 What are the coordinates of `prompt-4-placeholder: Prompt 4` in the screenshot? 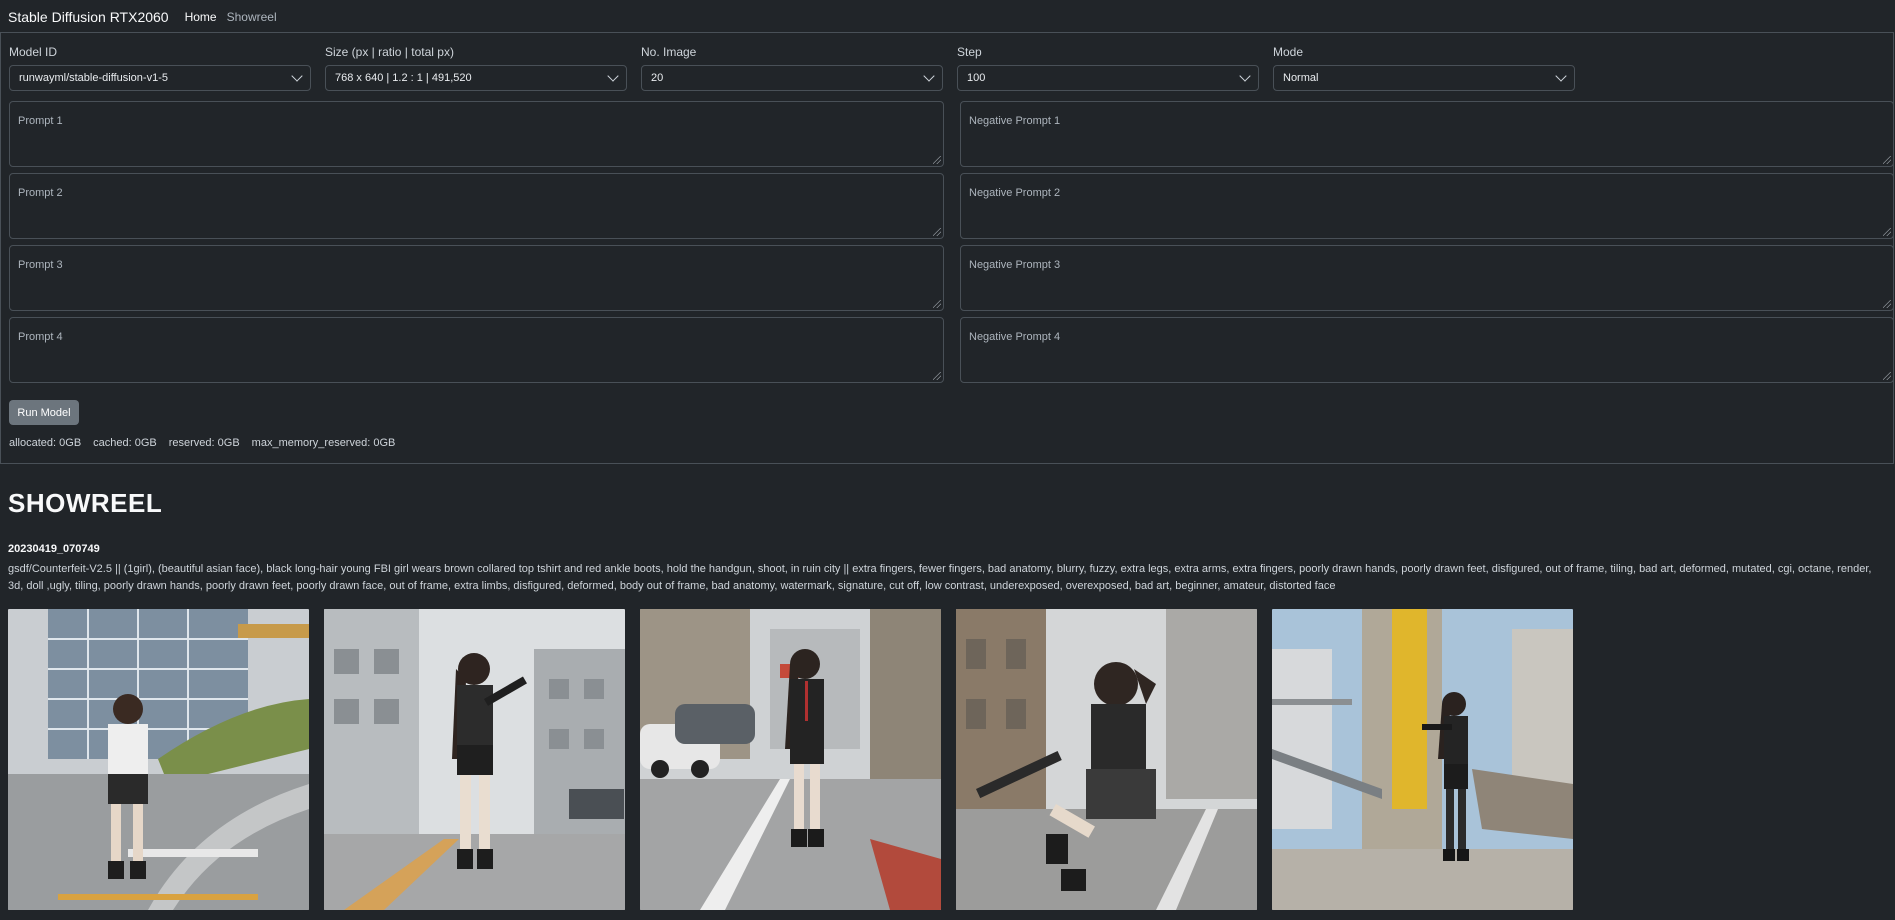 It's located at (40, 337).